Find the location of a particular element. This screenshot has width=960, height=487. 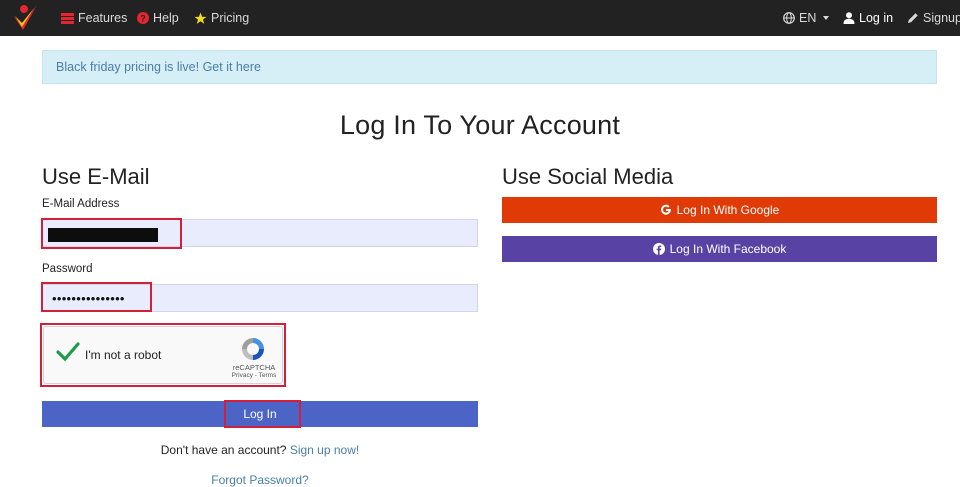

nav-login: Log in is located at coordinates (868, 18).